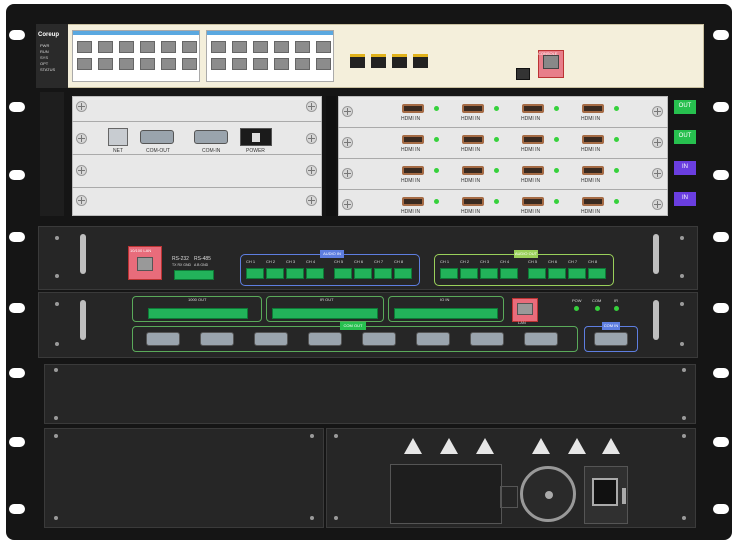  I want to click on net-port, so click(118, 137).